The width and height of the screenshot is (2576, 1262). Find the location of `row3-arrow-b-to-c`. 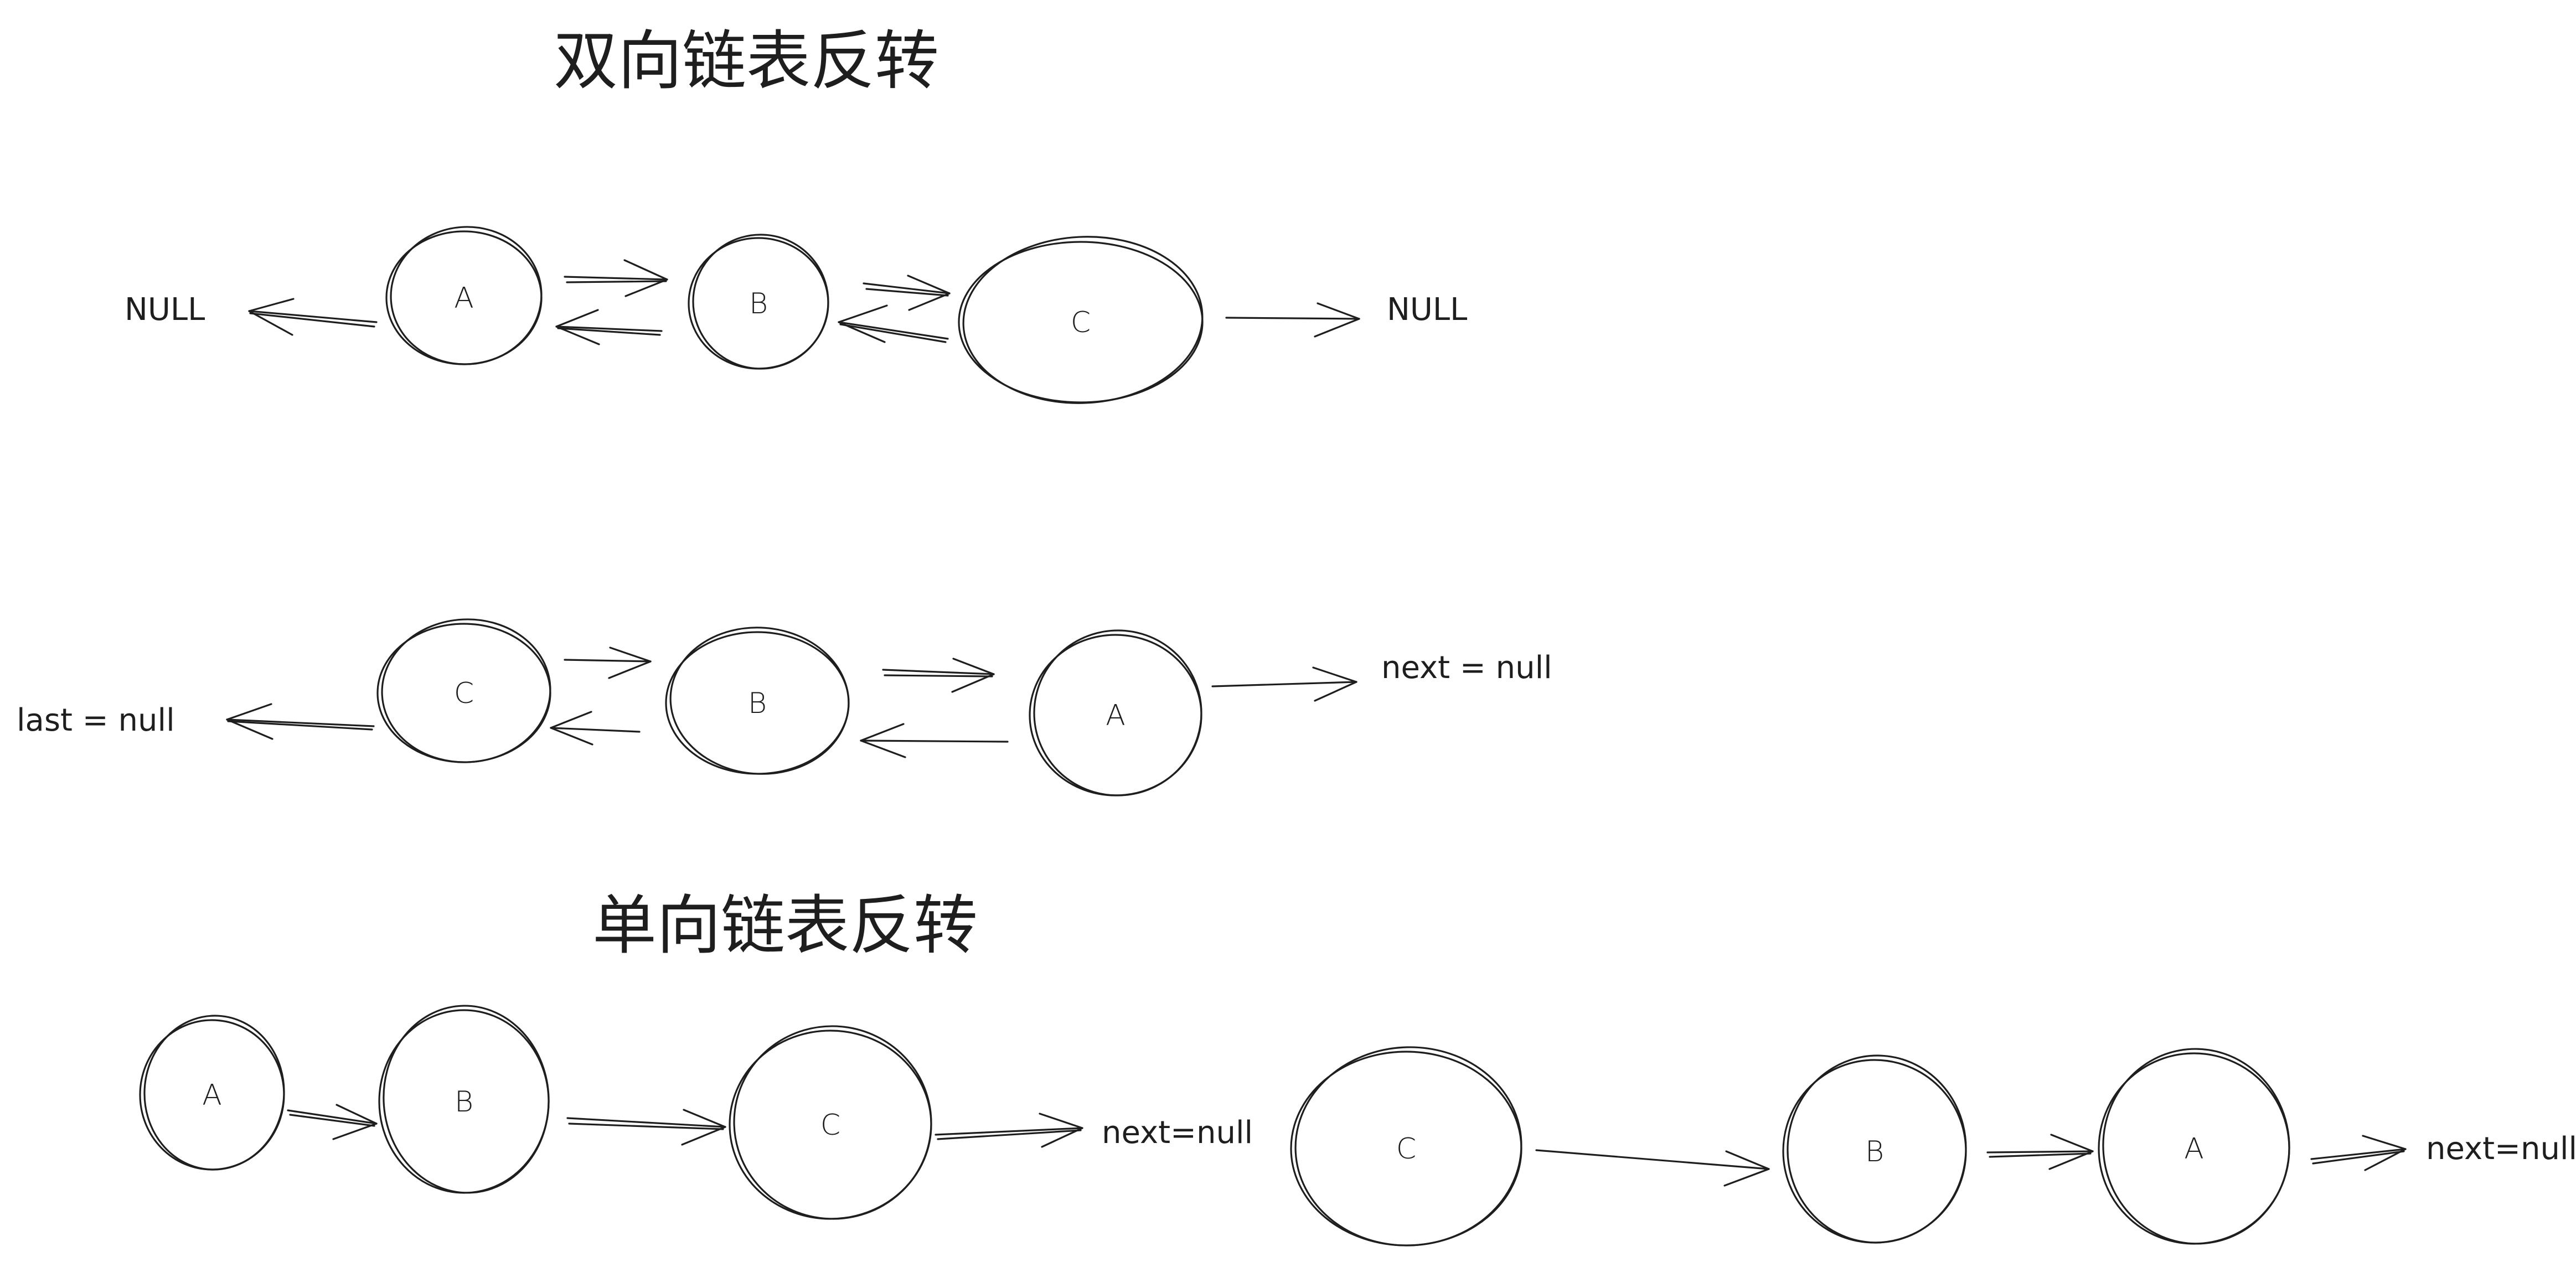

row3-arrow-b-to-c is located at coordinates (646, 1127).